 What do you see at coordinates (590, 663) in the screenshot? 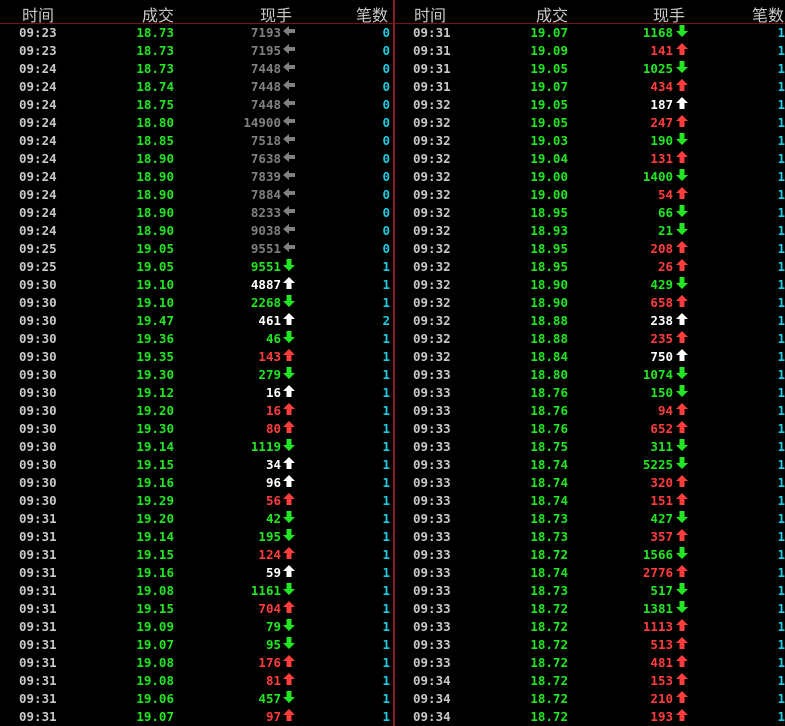
I see `table-row: 09:33 18.72 481 1` at bounding box center [590, 663].